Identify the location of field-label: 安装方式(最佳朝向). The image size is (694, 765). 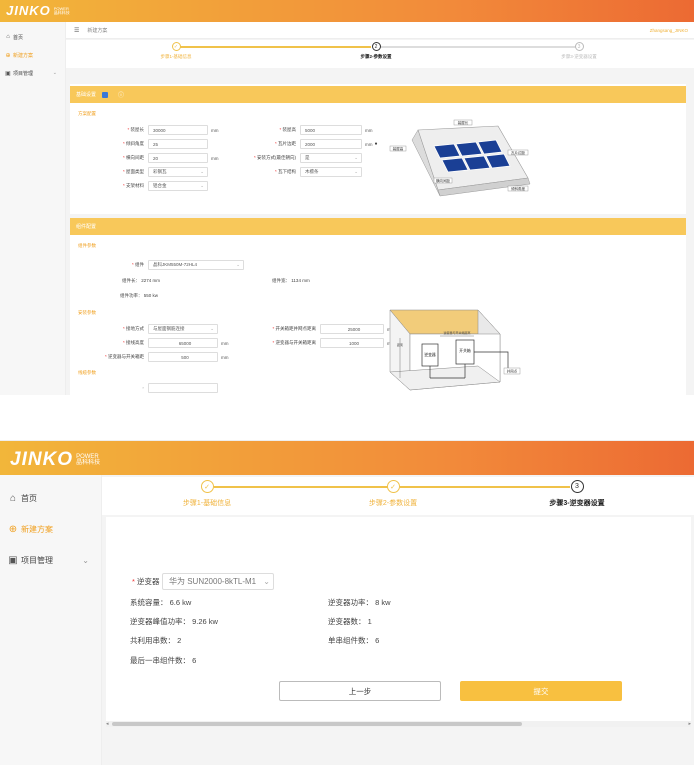
(276, 157).